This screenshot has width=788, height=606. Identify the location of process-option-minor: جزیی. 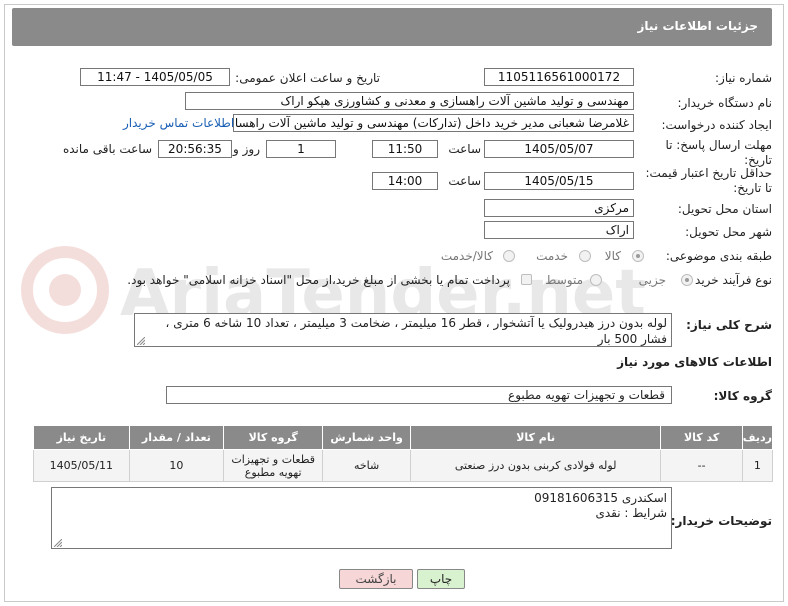
(652, 280).